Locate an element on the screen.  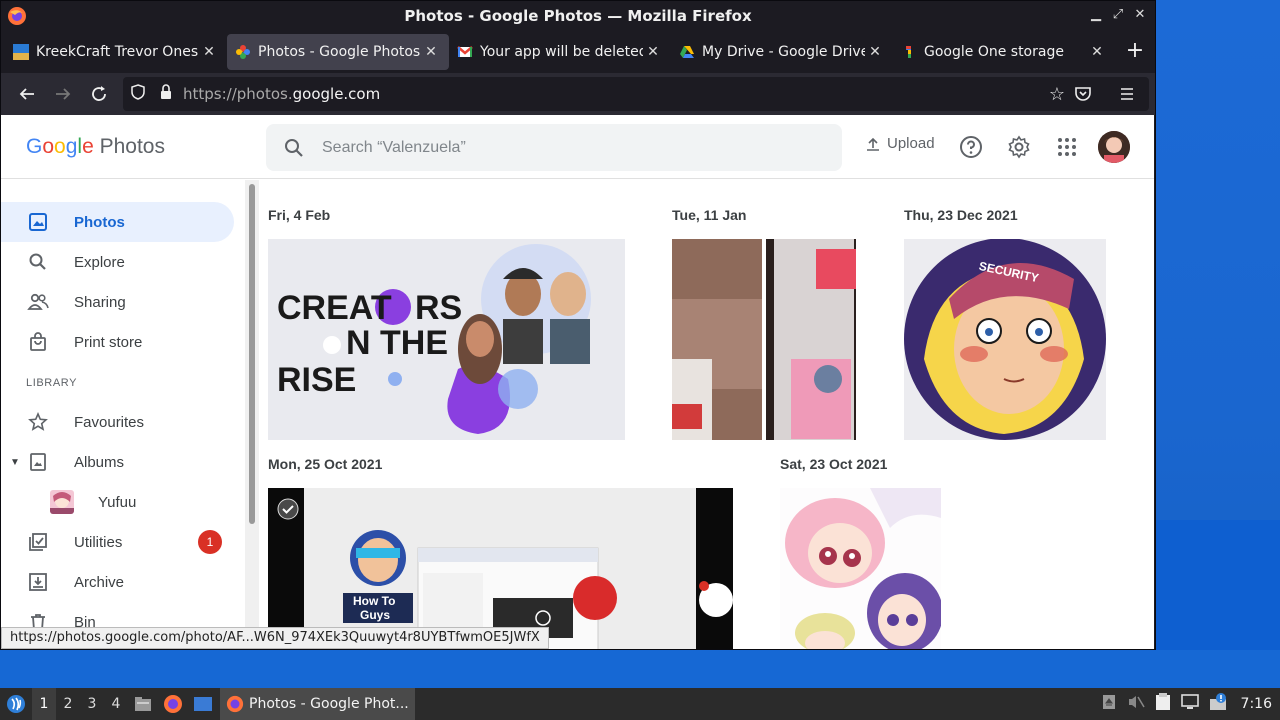
desktop-icon is located at coordinates (203, 704).